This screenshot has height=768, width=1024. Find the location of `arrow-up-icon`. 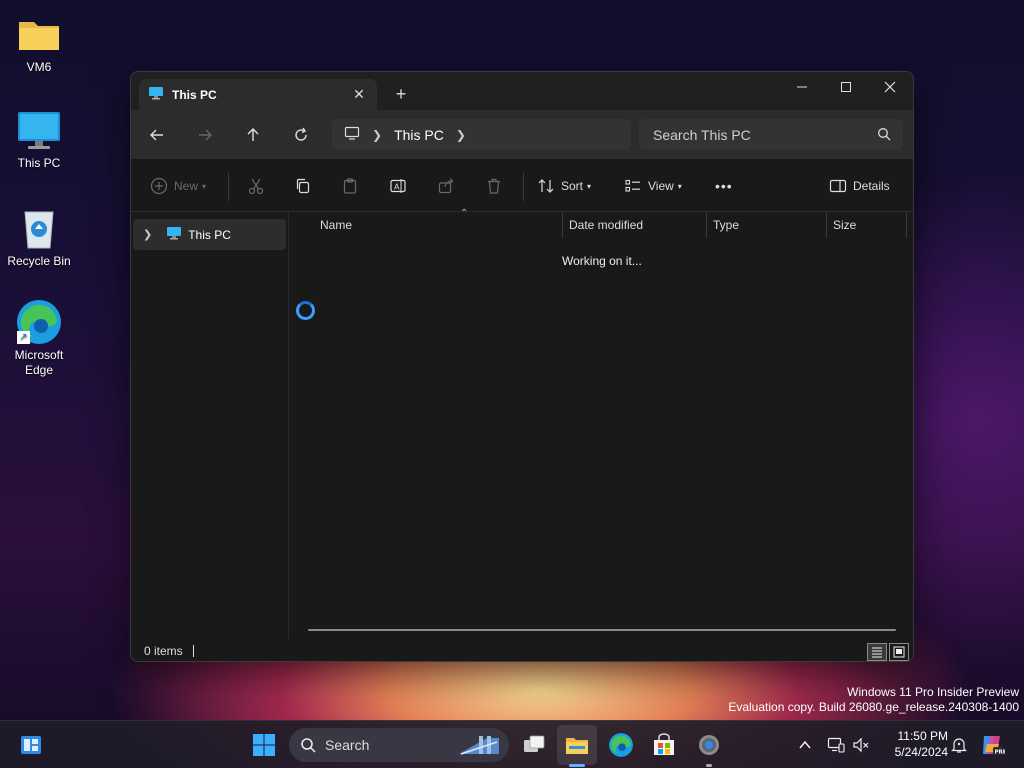

arrow-up-icon is located at coordinates (253, 134).